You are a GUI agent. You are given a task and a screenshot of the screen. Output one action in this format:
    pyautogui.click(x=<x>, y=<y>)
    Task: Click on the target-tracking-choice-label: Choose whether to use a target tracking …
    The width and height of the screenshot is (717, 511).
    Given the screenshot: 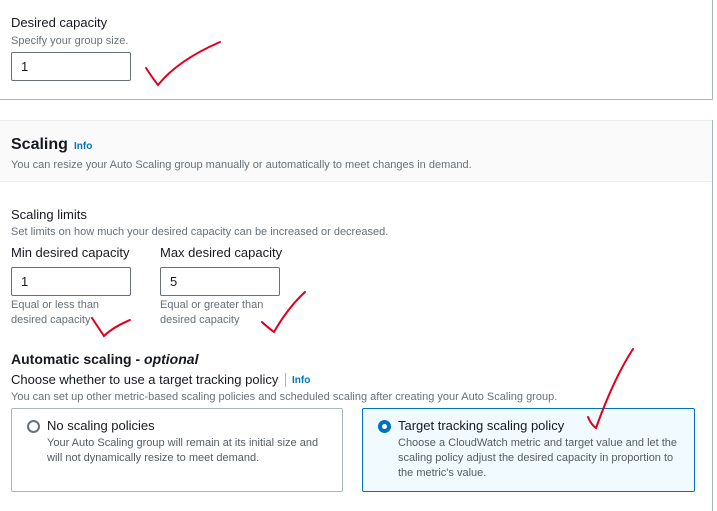 What is the action you would take?
    pyautogui.click(x=145, y=379)
    